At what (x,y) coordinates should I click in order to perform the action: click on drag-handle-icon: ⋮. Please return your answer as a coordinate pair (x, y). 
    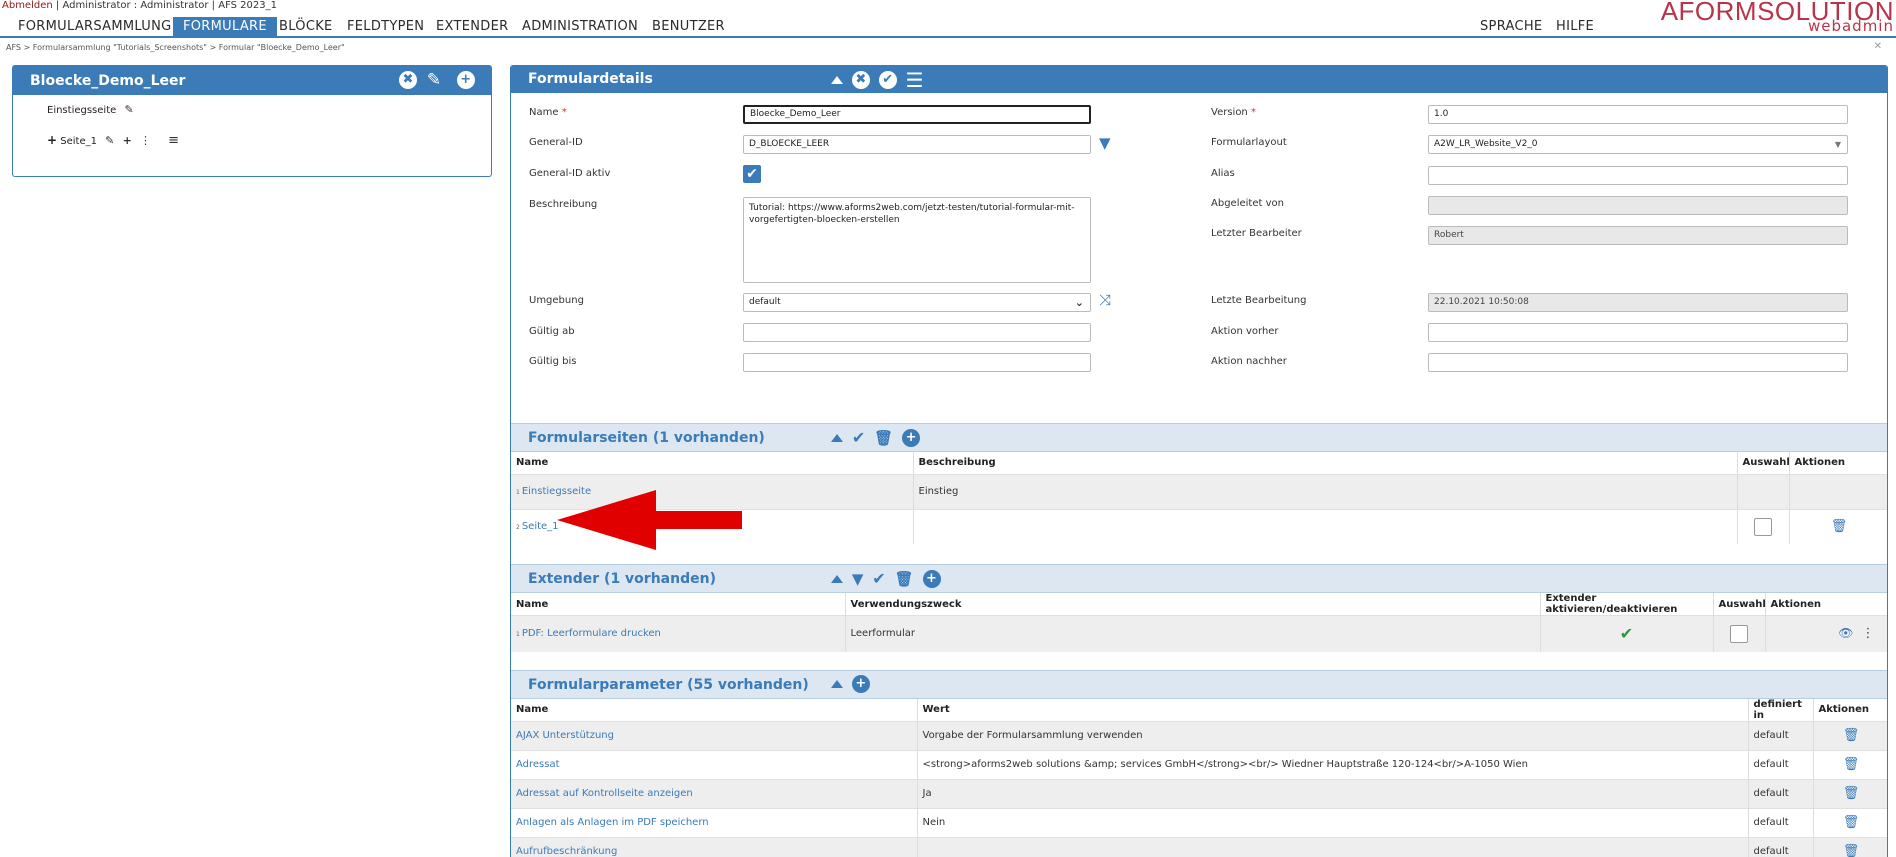
    Looking at the image, I should click on (145, 140).